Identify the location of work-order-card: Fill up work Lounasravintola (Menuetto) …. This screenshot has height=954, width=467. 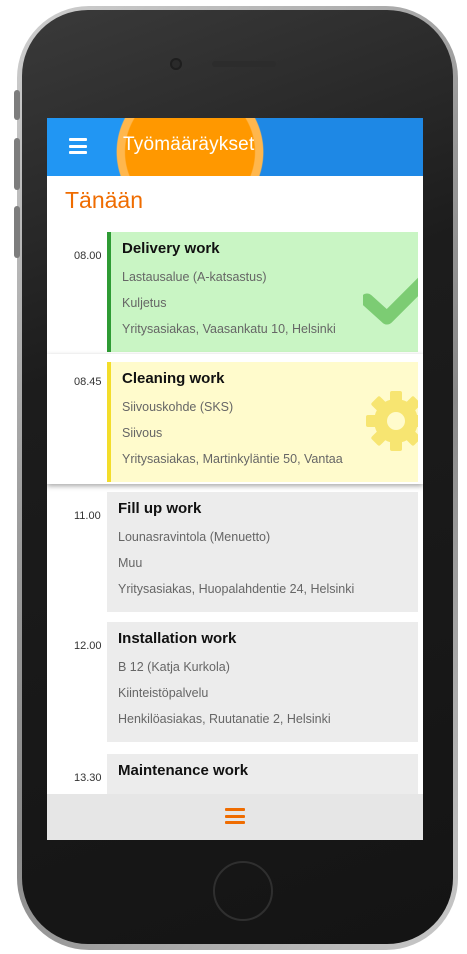
(262, 552).